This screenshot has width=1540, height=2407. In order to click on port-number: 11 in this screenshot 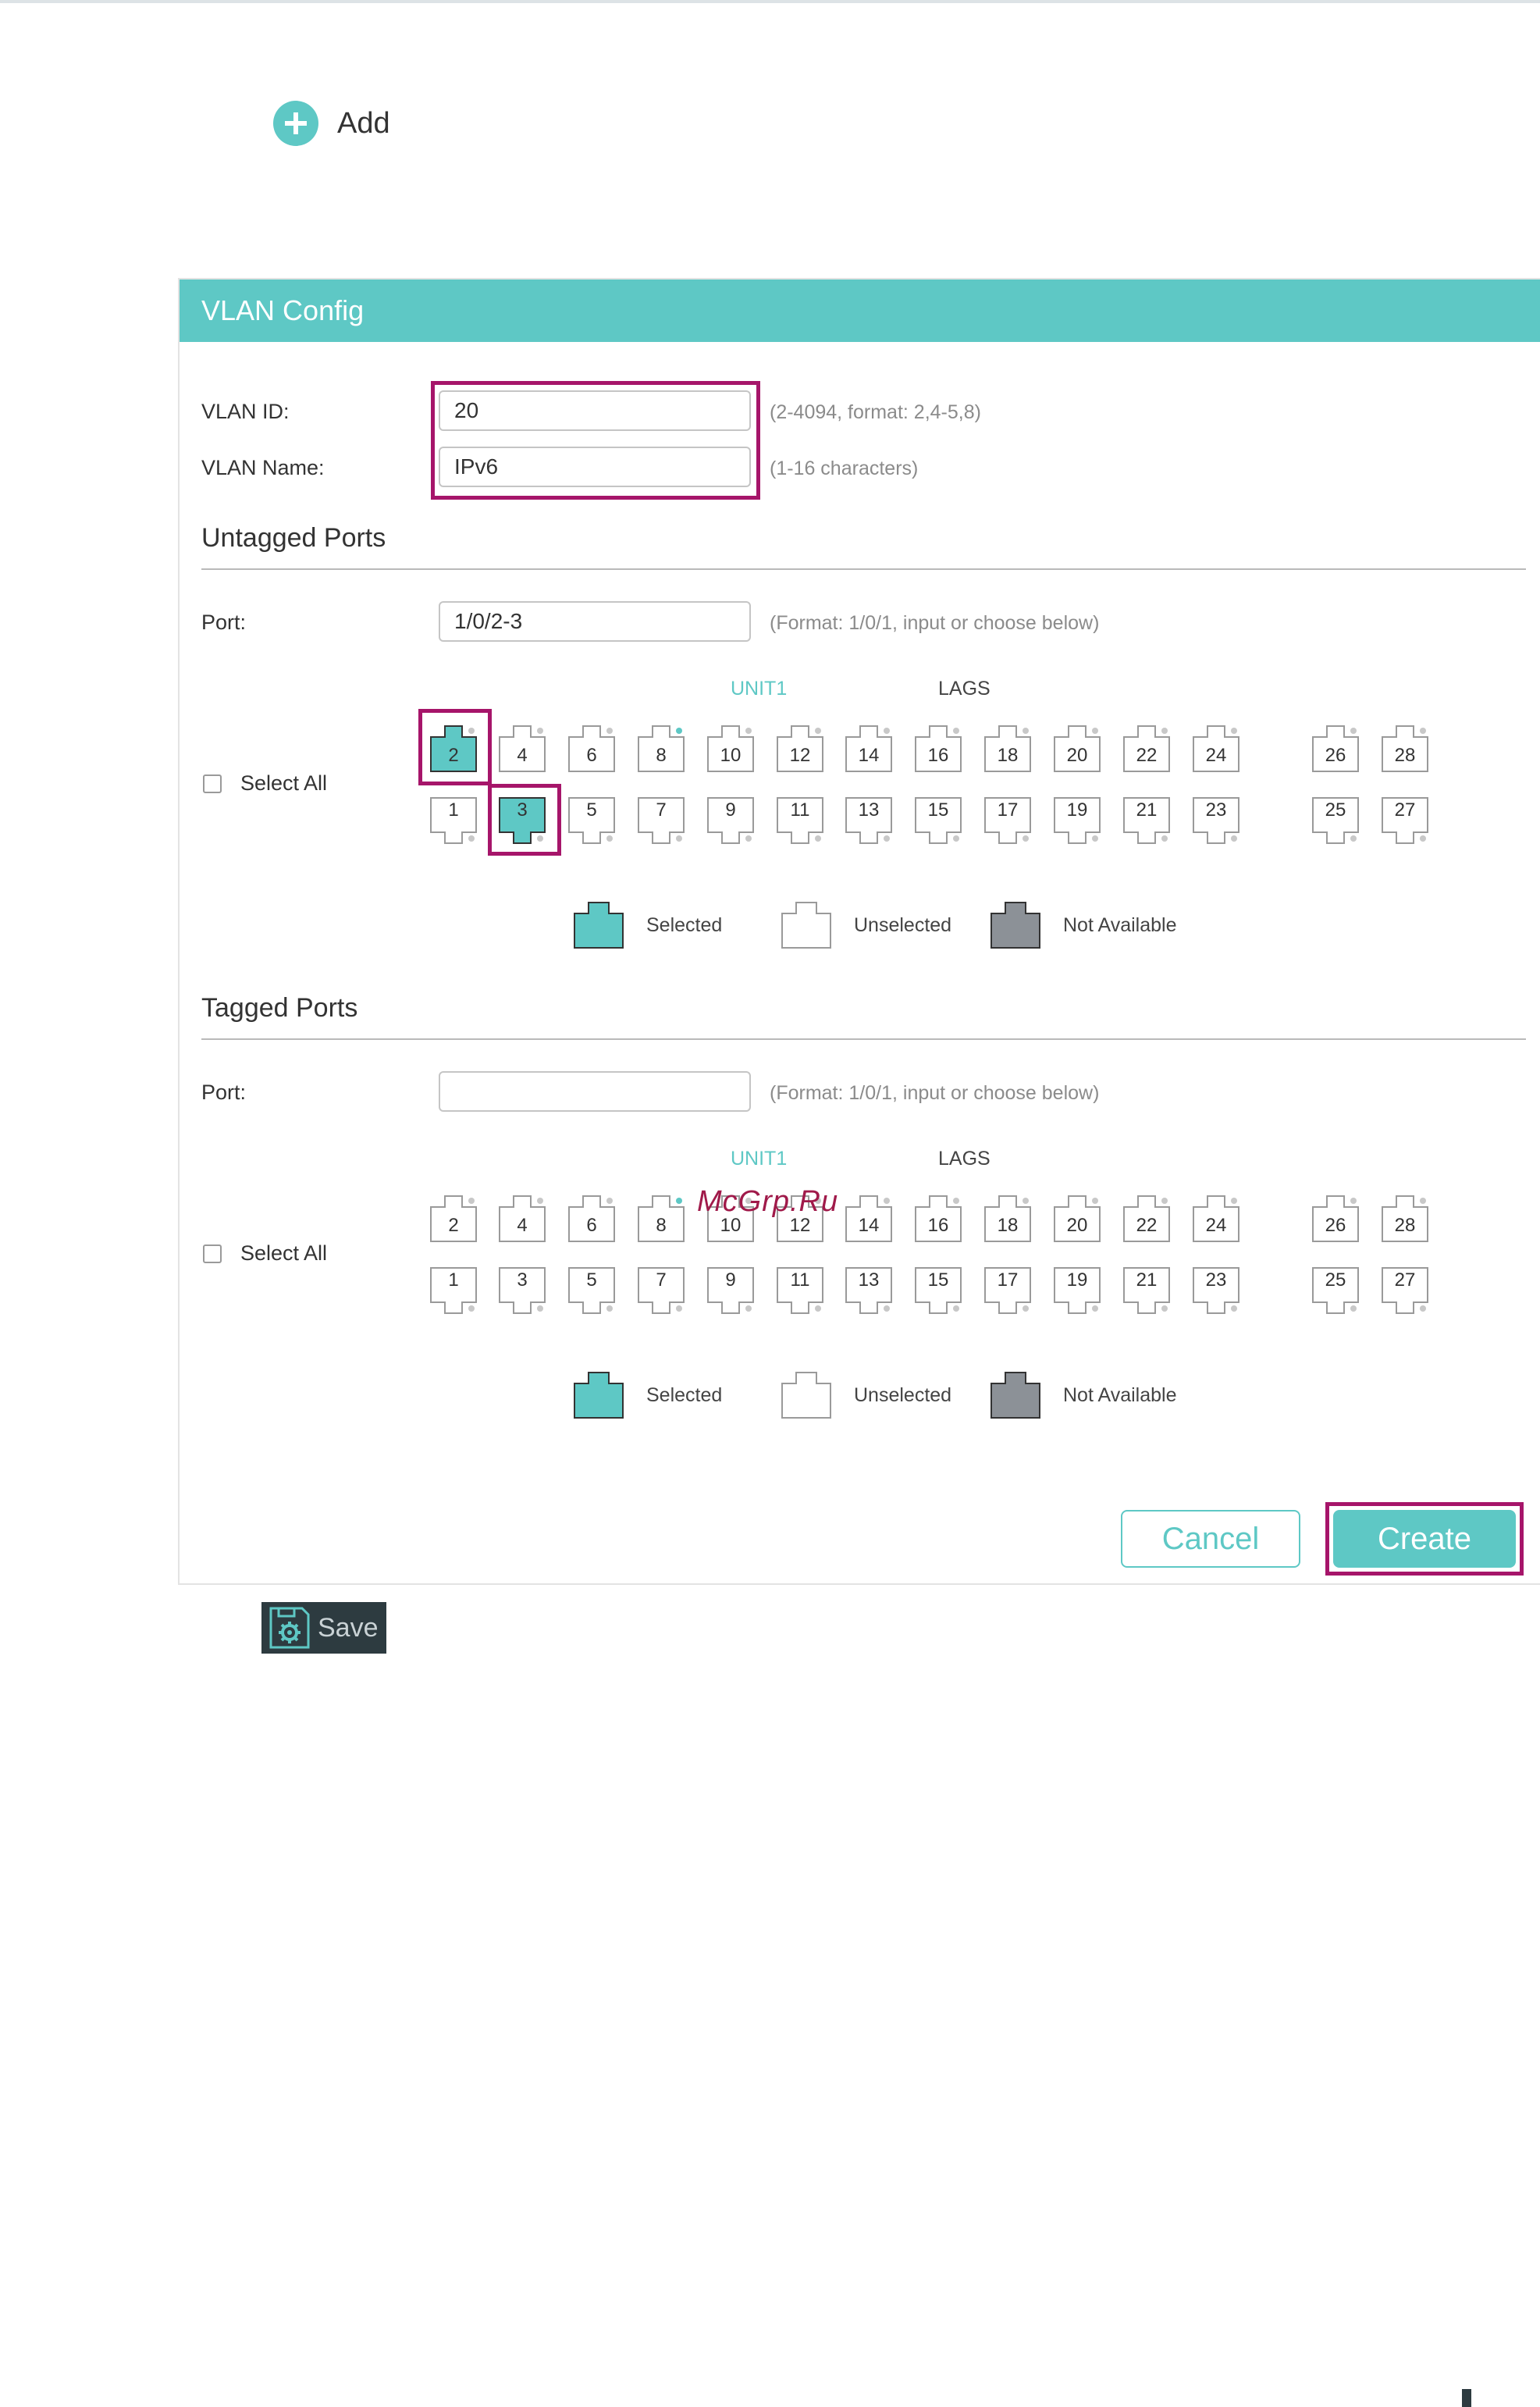, I will do `click(800, 1280)`.